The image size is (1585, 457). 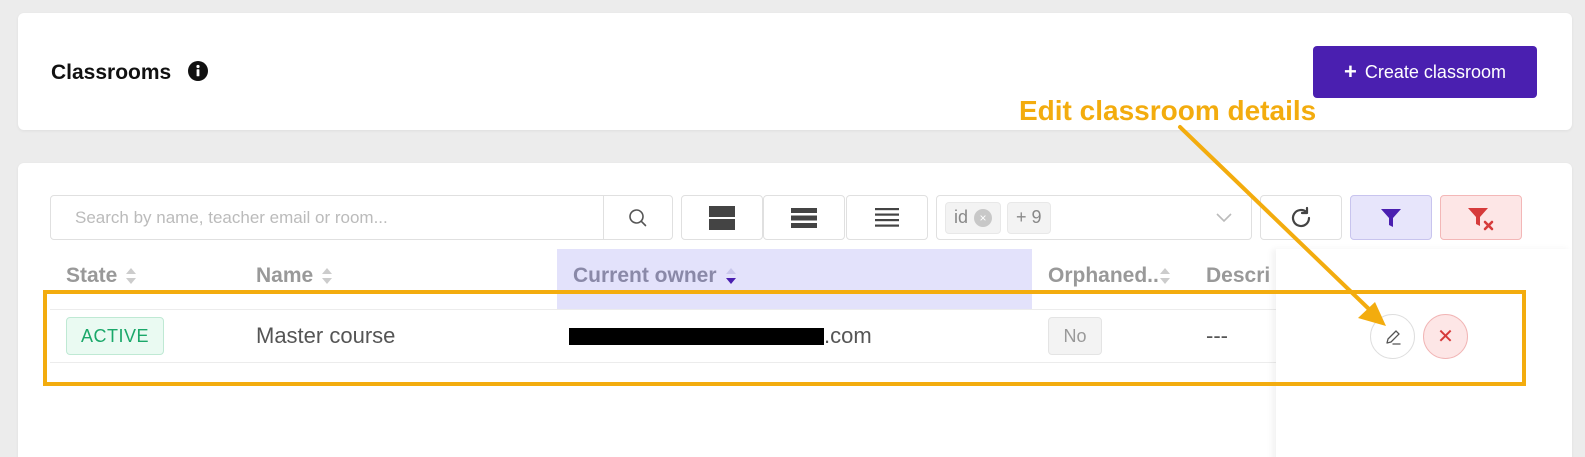 What do you see at coordinates (730, 276) in the screenshot?
I see `sort-descending-icon` at bounding box center [730, 276].